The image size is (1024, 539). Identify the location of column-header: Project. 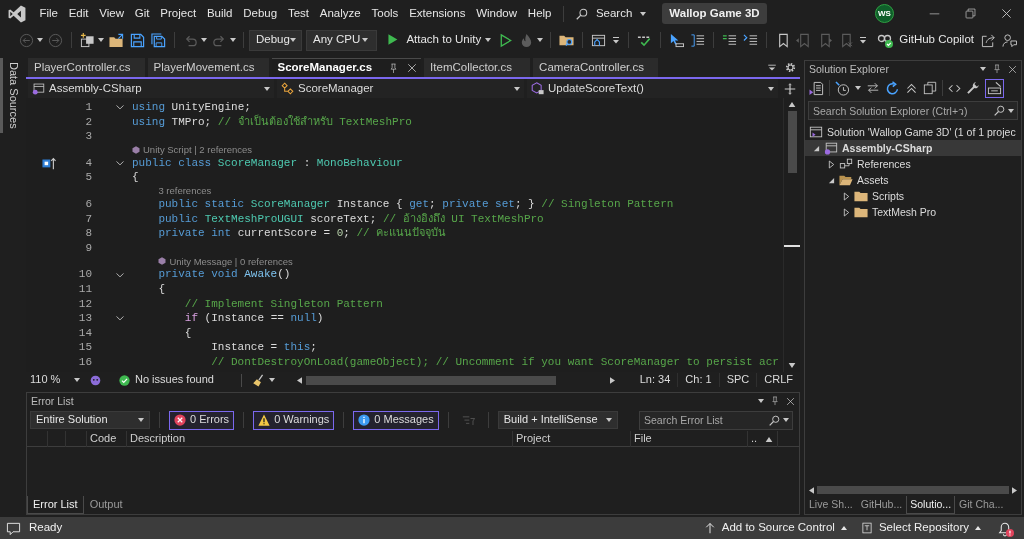
(572, 439).